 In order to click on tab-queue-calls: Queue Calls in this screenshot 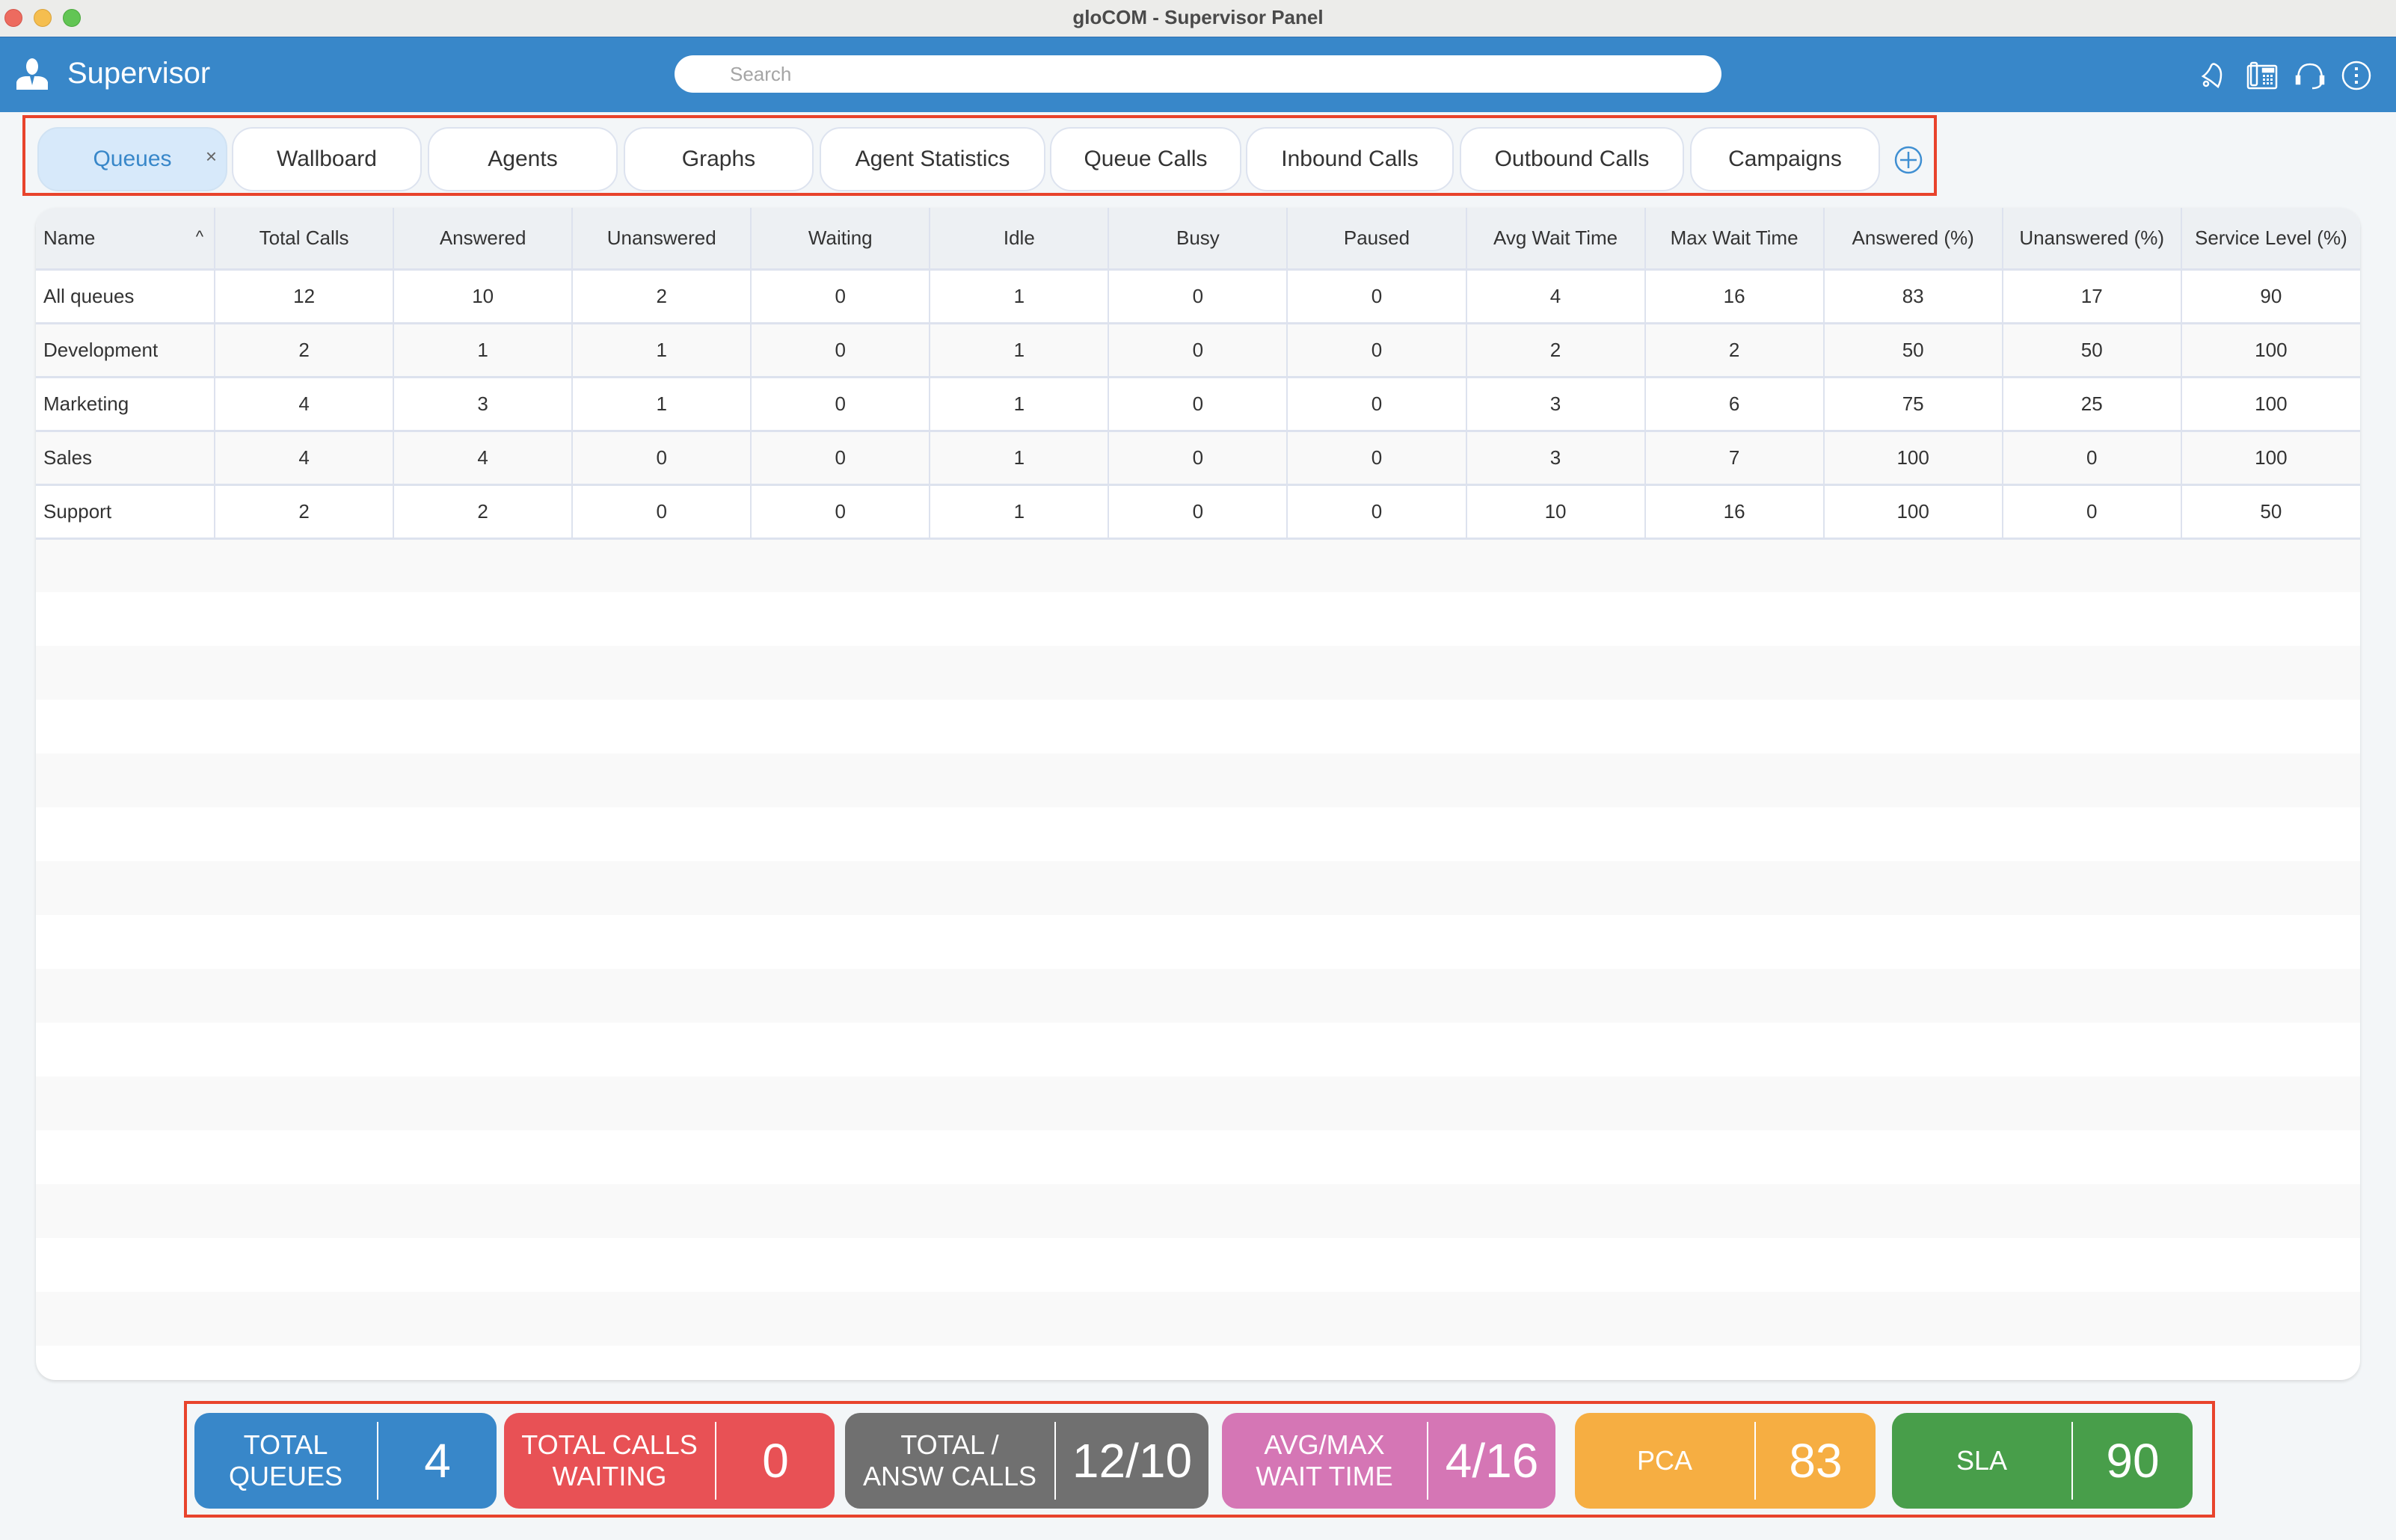, I will do `click(1145, 159)`.